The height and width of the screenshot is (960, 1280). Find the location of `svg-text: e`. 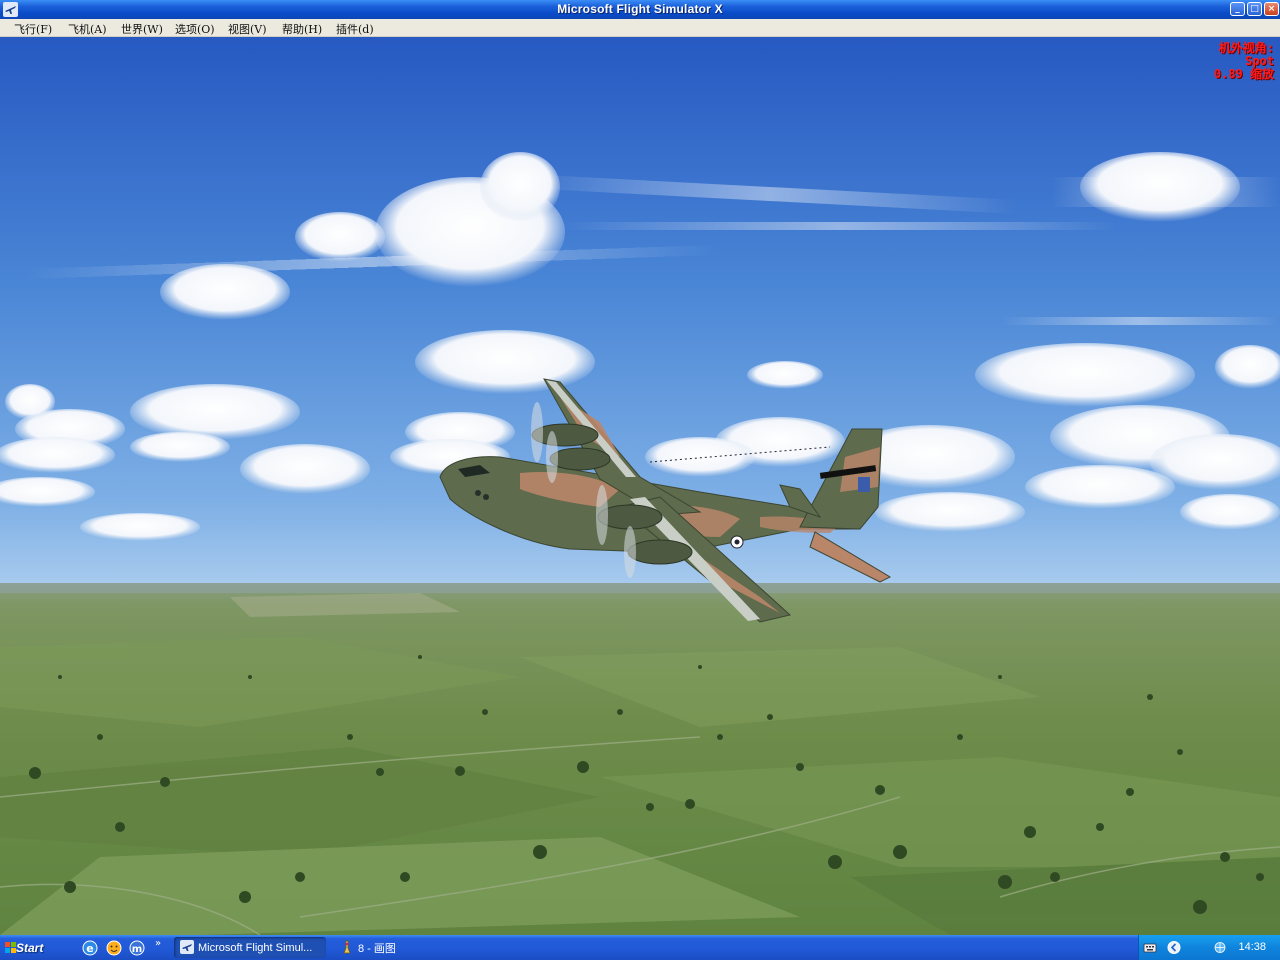

svg-text: e is located at coordinates (89, 948).